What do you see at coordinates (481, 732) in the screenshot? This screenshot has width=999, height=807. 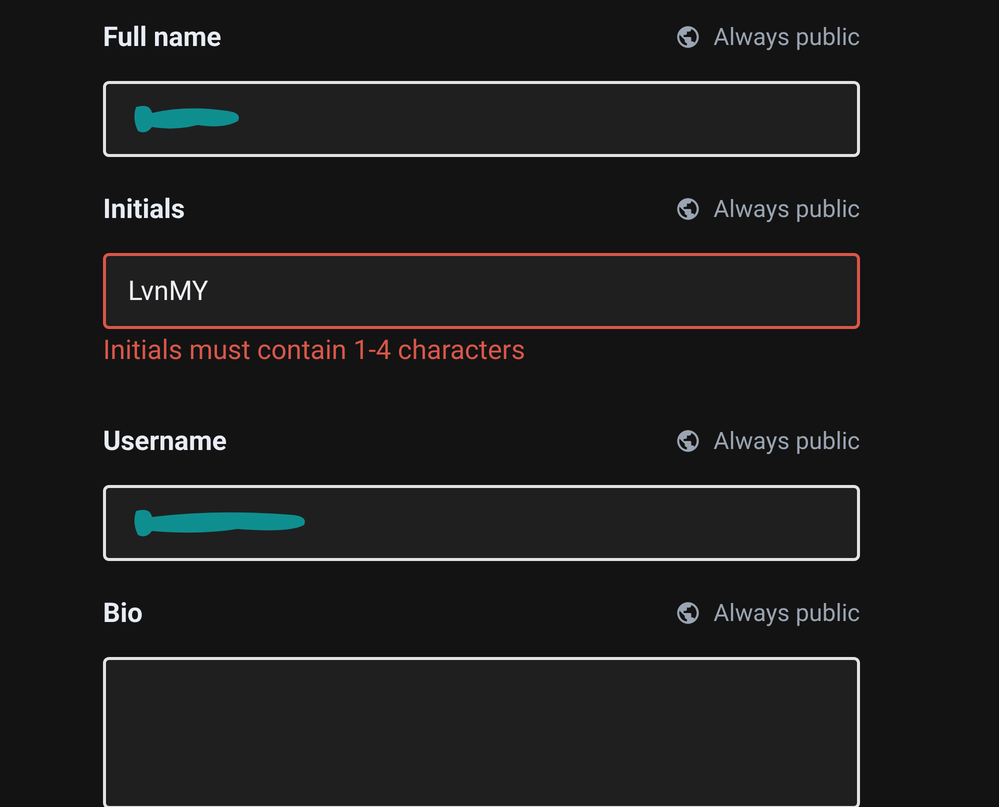 I see `bio-textarea` at bounding box center [481, 732].